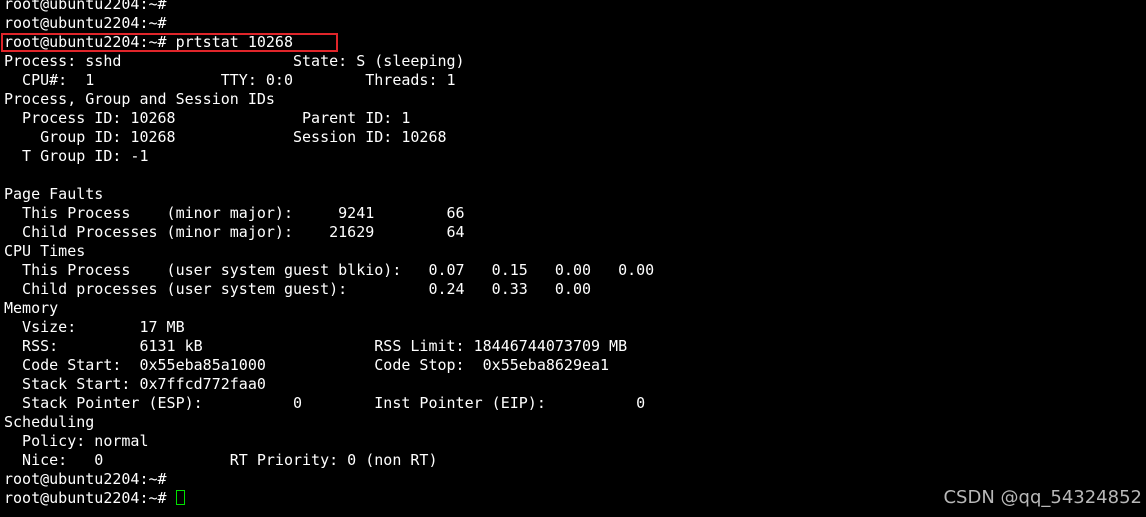 The height and width of the screenshot is (517, 1146). I want to click on terminal-line: This Process (minor major): 9241 66, so click(234, 213).